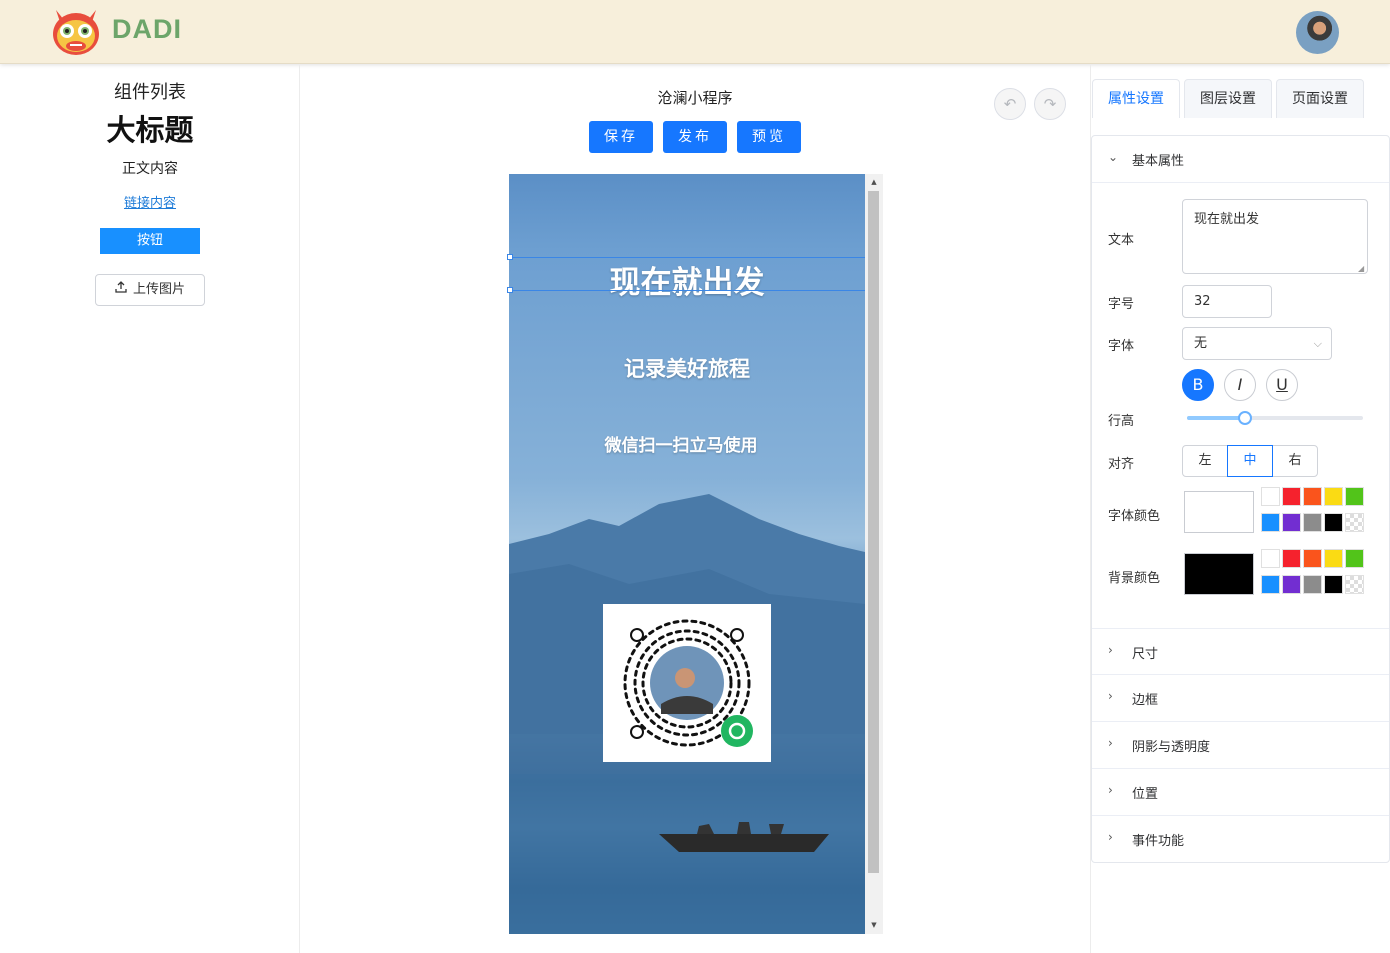  What do you see at coordinates (1361, 268) in the screenshot?
I see `resize-grip-icon: ◢` at bounding box center [1361, 268].